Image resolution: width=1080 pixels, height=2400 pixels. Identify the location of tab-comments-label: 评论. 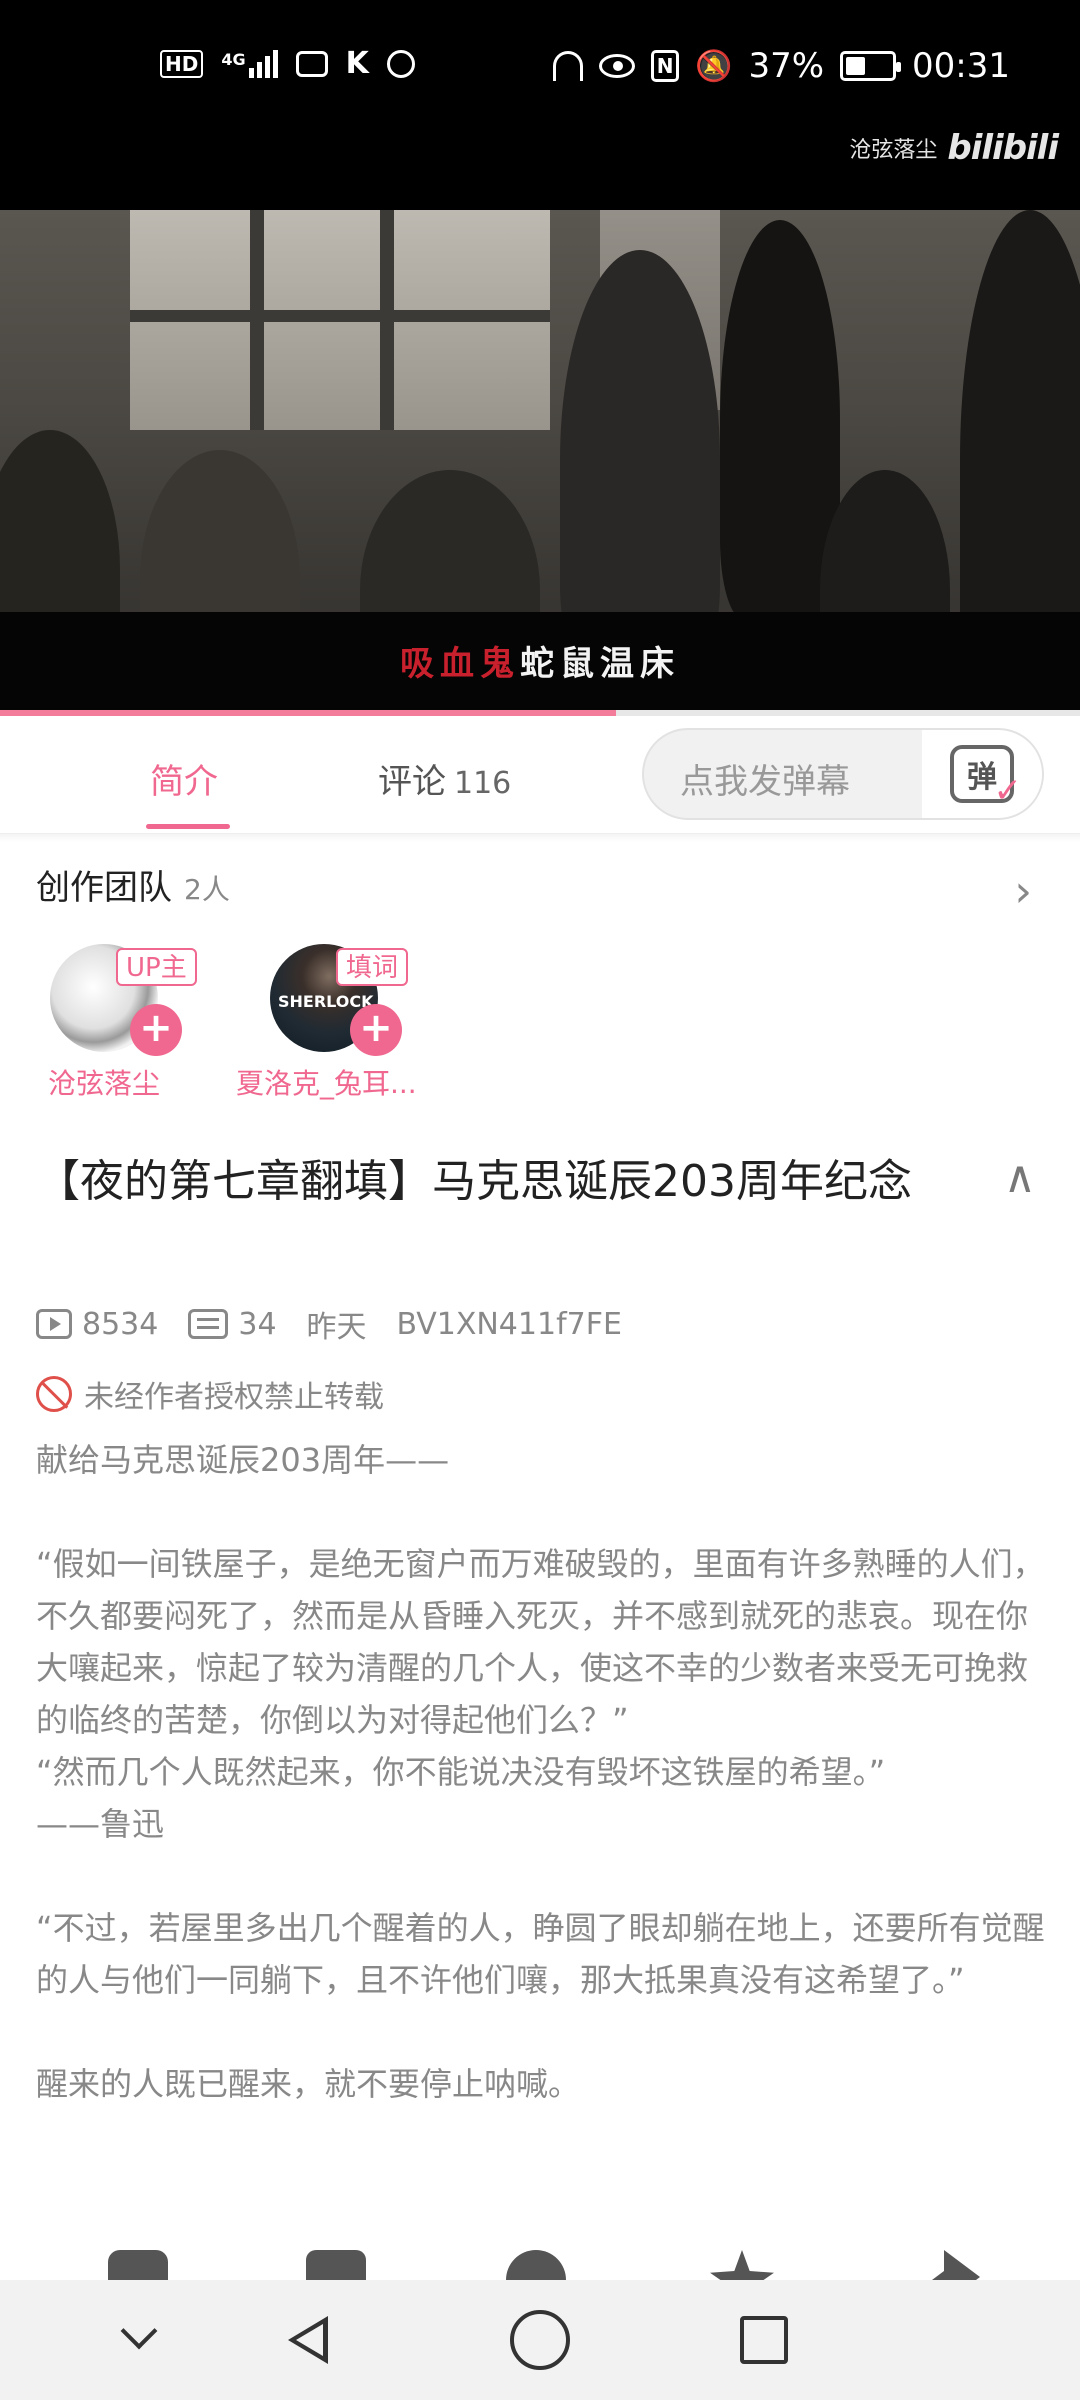
(412, 782).